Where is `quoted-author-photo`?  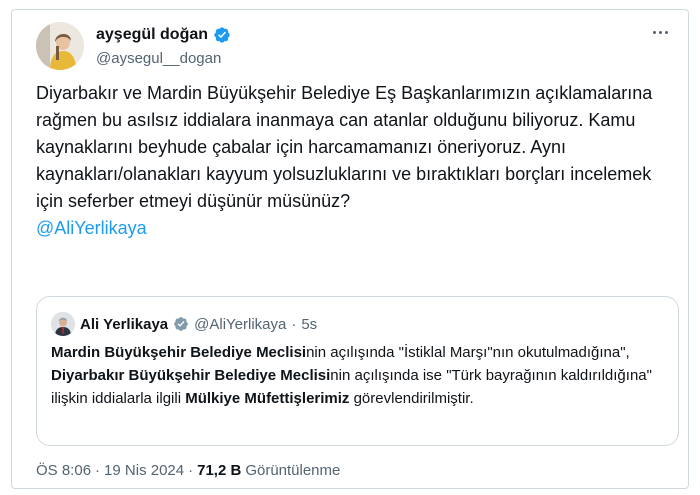 quoted-author-photo is located at coordinates (63, 324).